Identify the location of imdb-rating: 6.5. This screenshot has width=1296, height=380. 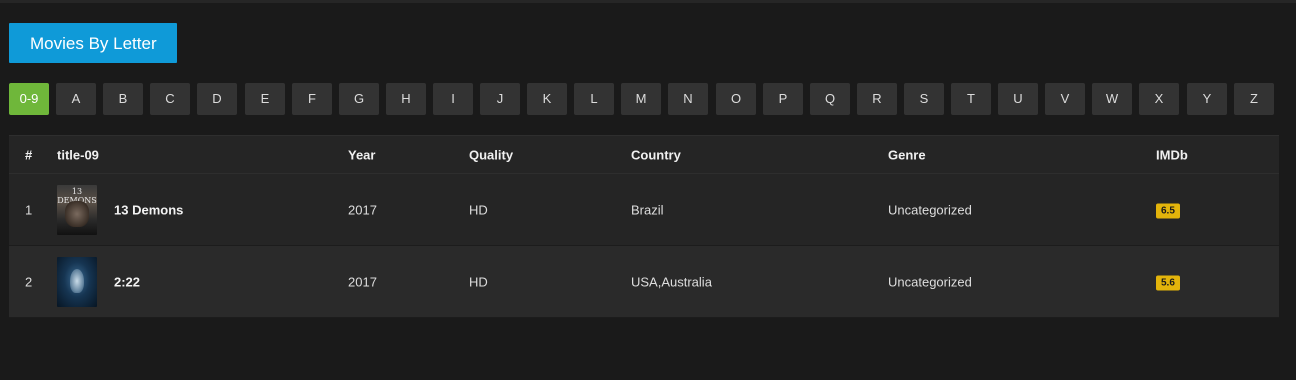
(1168, 210).